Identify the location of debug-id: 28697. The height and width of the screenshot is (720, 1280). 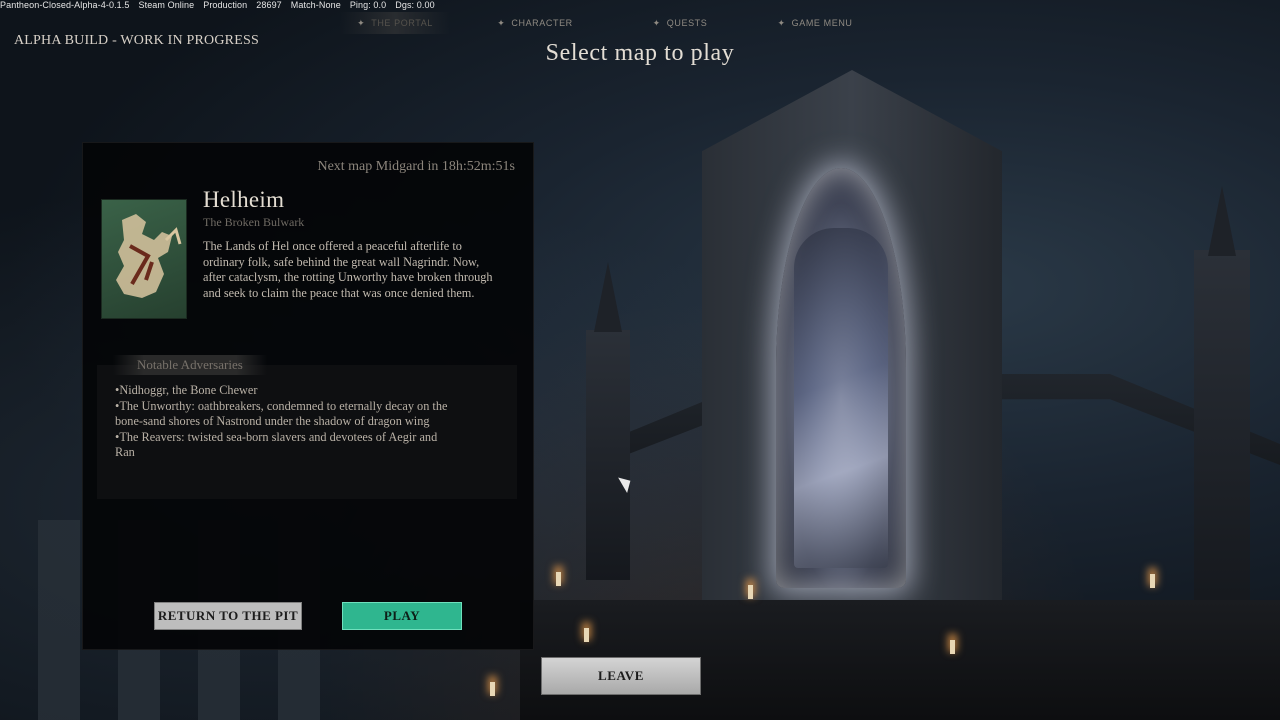
(269, 5).